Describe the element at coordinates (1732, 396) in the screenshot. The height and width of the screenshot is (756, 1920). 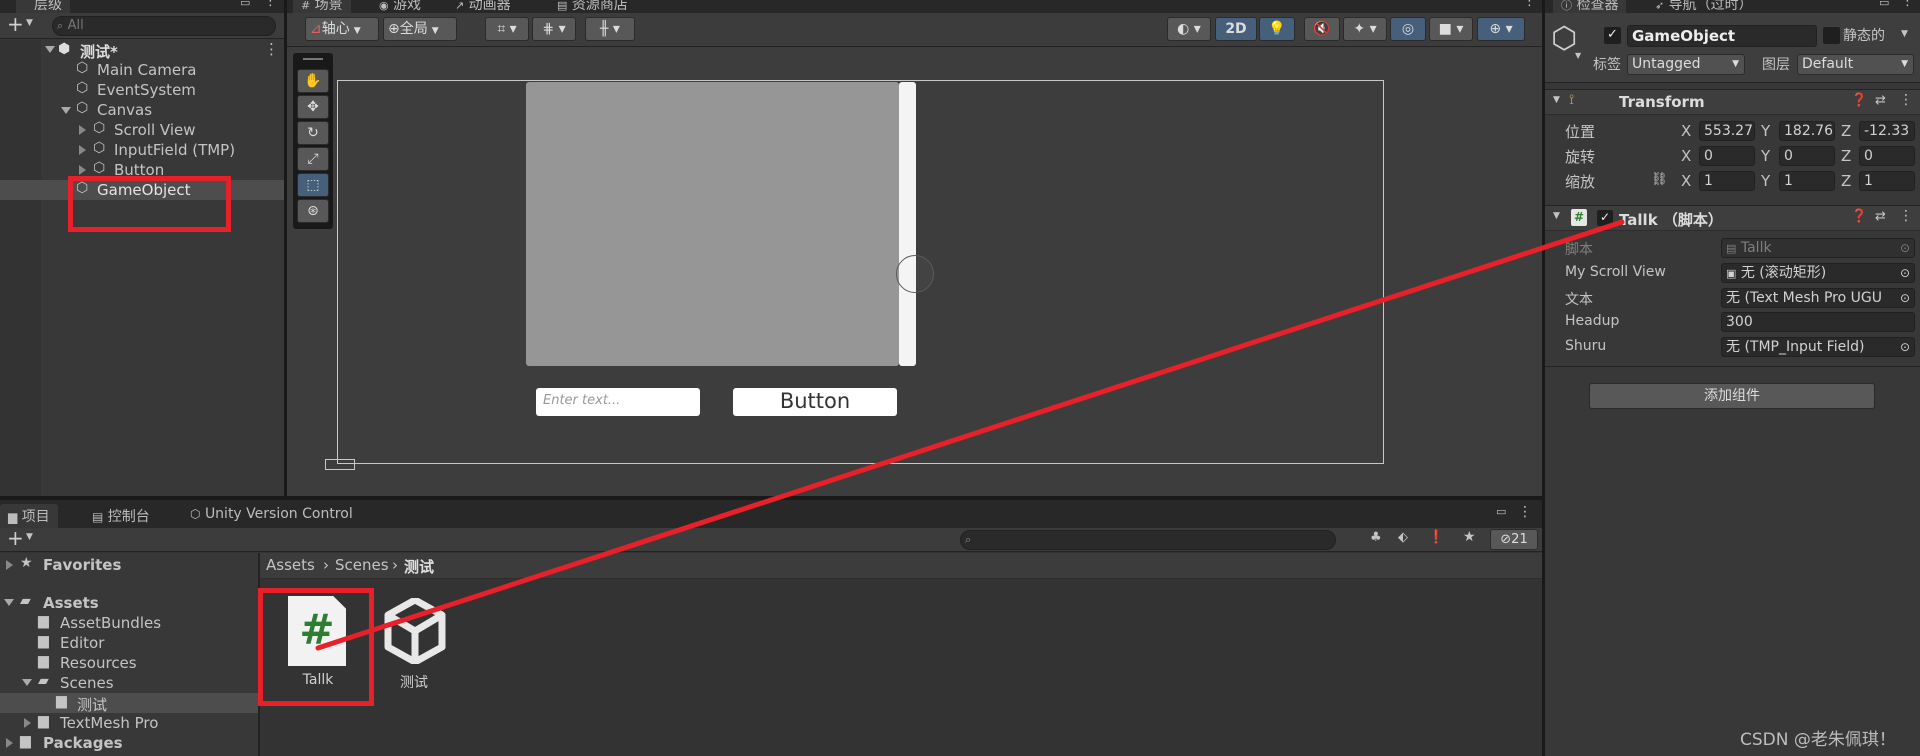
I see `add-component-button: 添加组件` at that location.